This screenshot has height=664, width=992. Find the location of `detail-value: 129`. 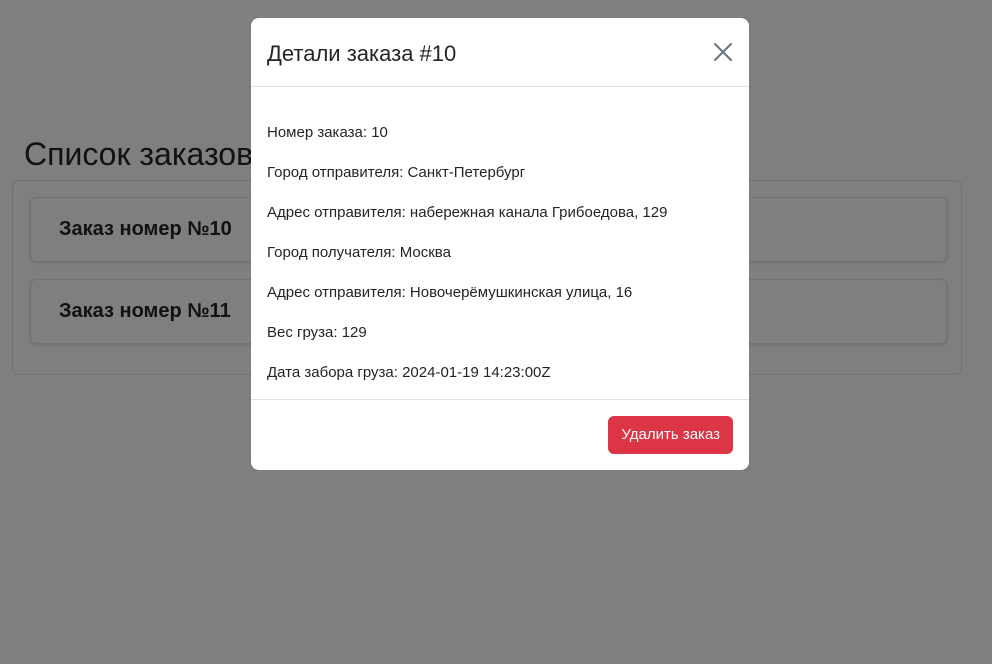

detail-value: 129 is located at coordinates (354, 332).